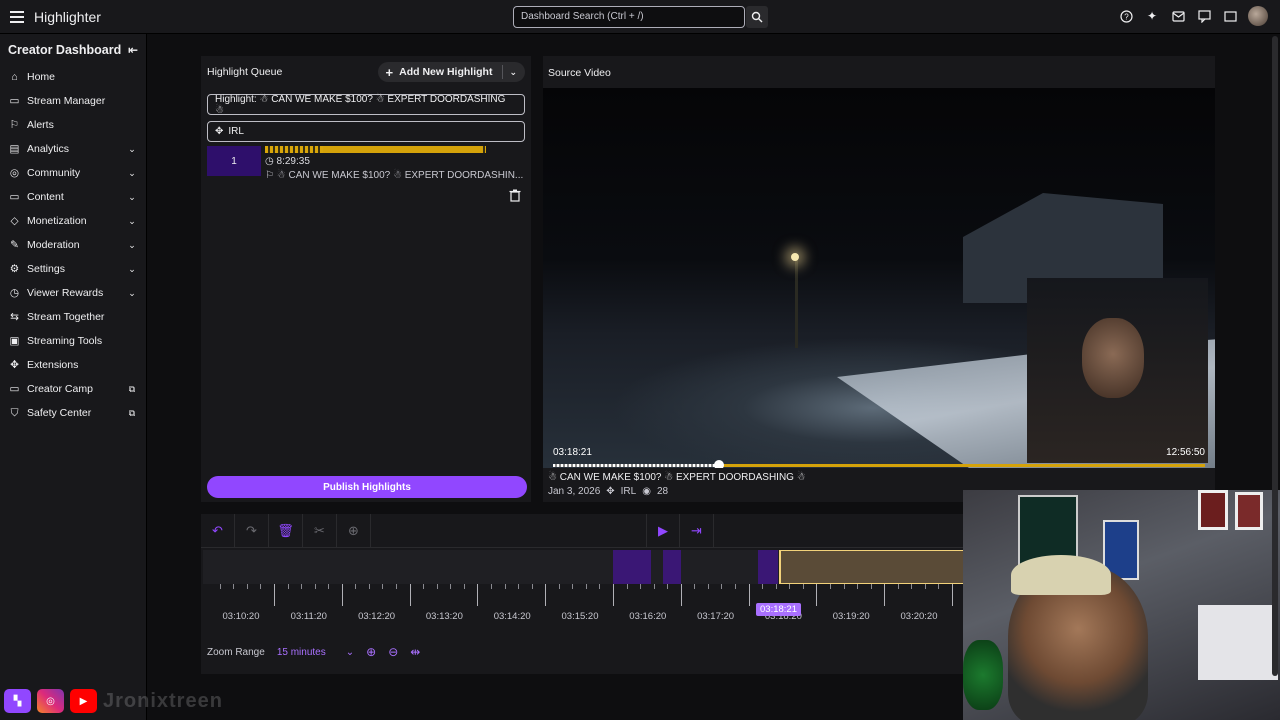 Image resolution: width=1280 pixels, height=720 pixels. Describe the element at coordinates (73, 125) in the screenshot. I see `sidebar-item-alerts: ⚐ Alerts` at that location.